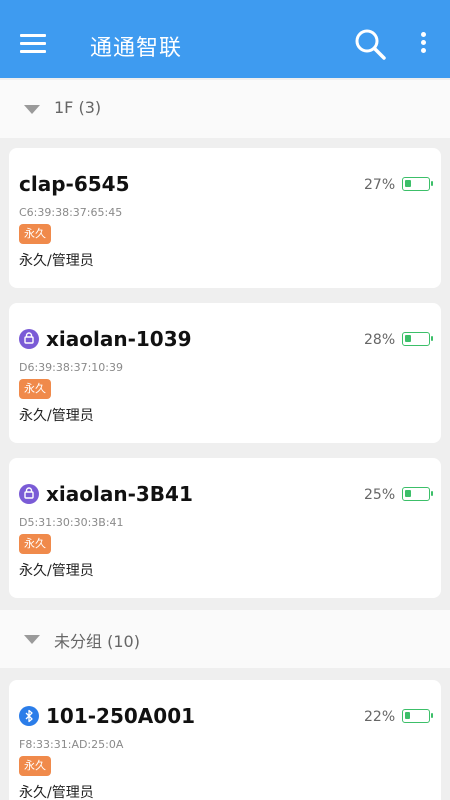  What do you see at coordinates (78, 107) in the screenshot?
I see `group-label: 1F (3)` at bounding box center [78, 107].